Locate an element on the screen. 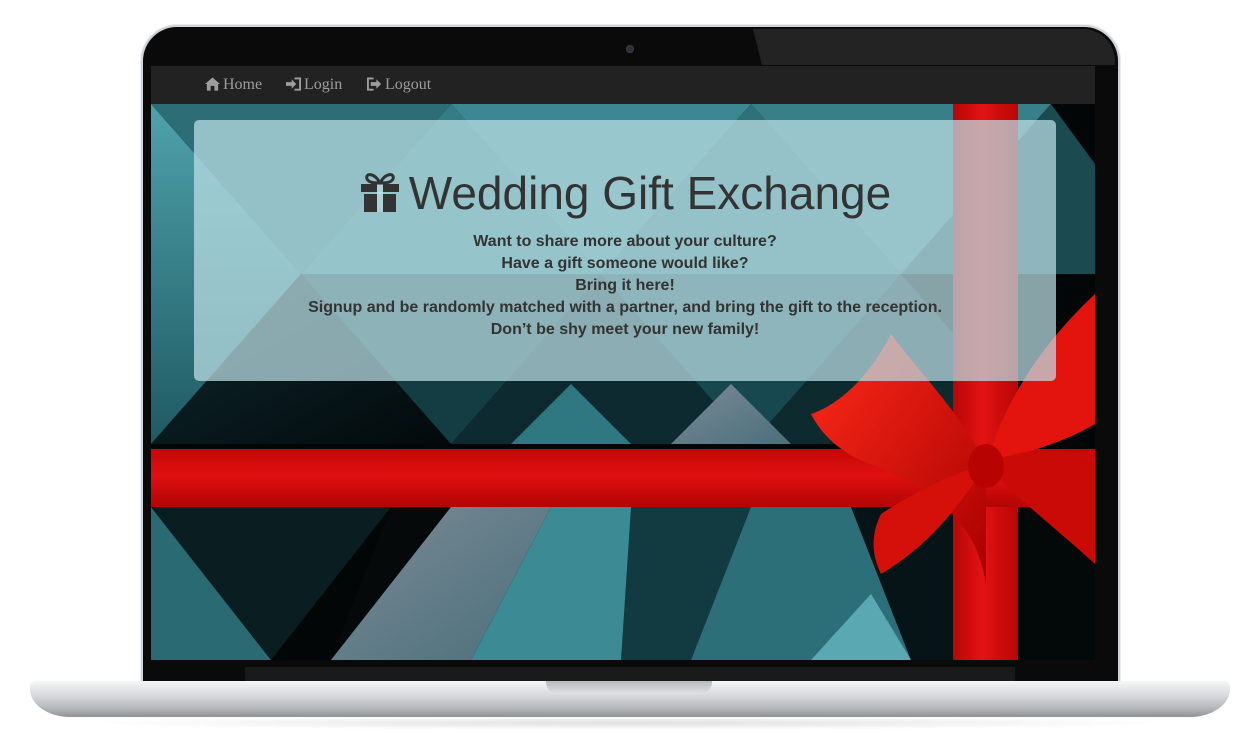  nav-logout-label: Logout is located at coordinates (408, 84).